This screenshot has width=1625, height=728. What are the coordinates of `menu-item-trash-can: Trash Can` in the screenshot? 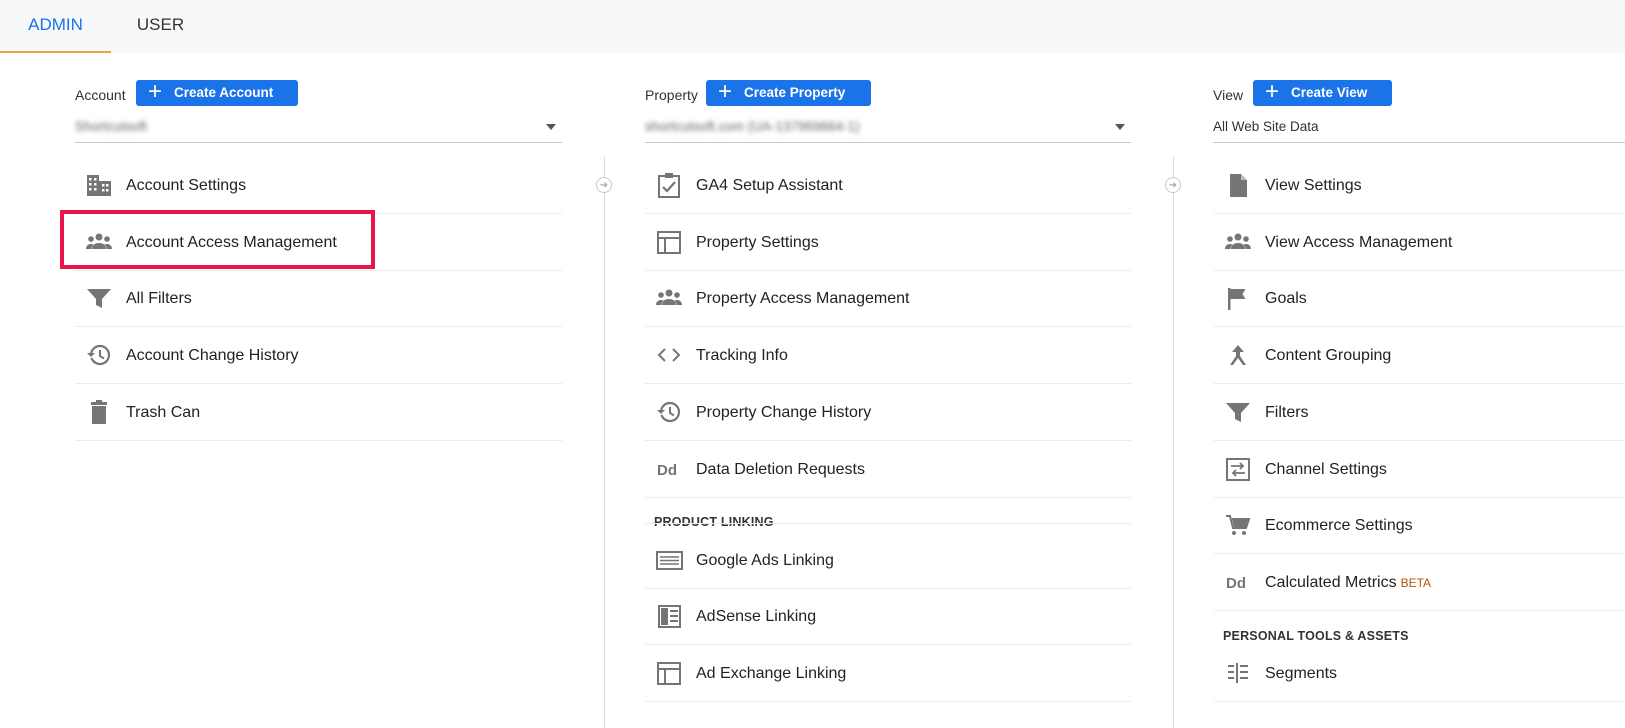 It's located at (318, 412).